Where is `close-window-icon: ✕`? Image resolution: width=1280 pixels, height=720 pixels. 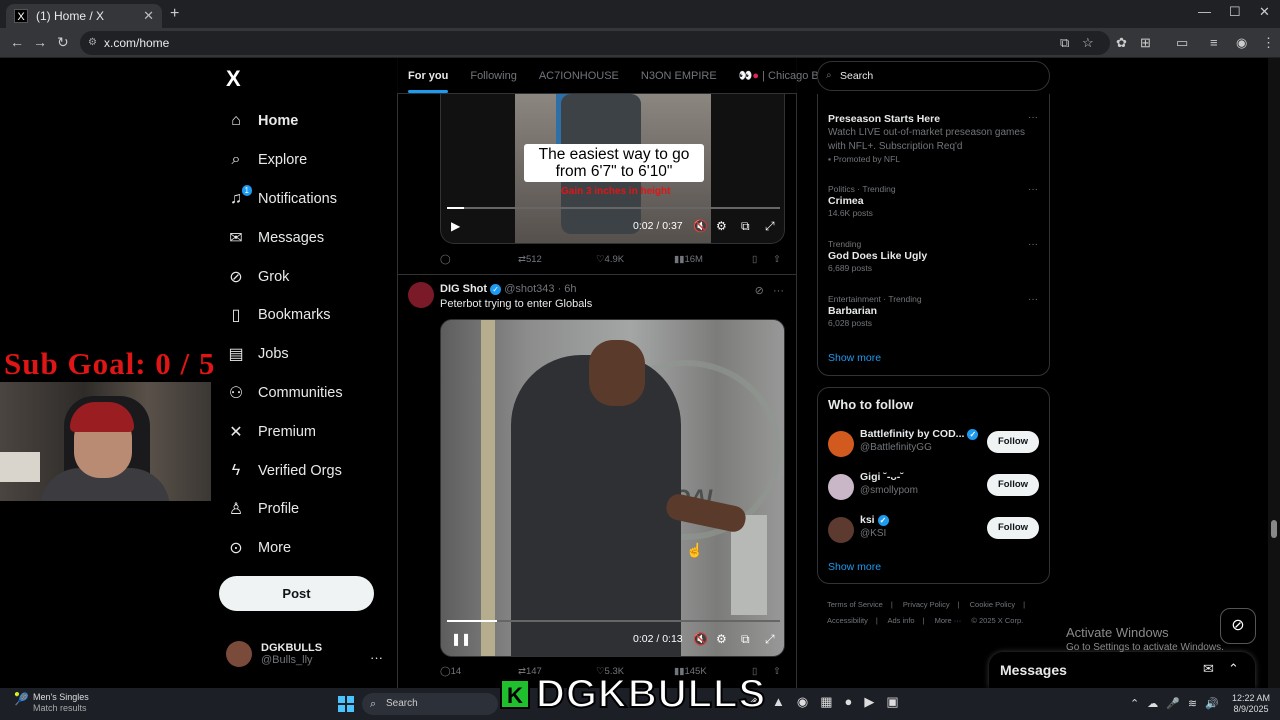
close-window-icon: ✕ is located at coordinates (1264, 12).